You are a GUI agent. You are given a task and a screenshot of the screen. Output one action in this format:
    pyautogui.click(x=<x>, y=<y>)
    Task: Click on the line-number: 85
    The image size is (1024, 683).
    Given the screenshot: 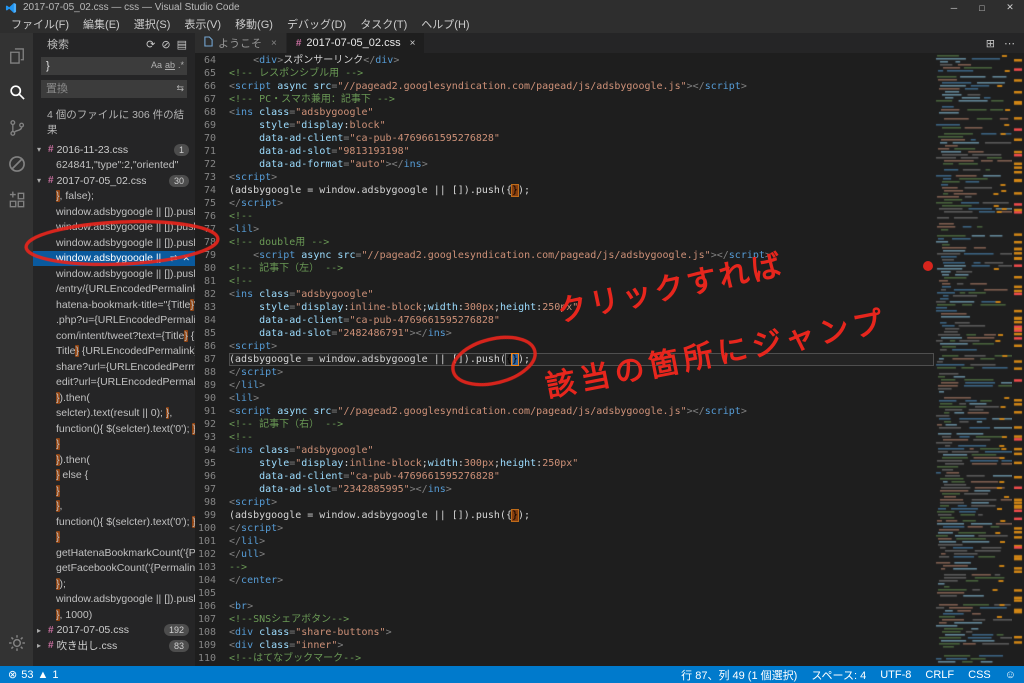 What is the action you would take?
    pyautogui.click(x=212, y=333)
    